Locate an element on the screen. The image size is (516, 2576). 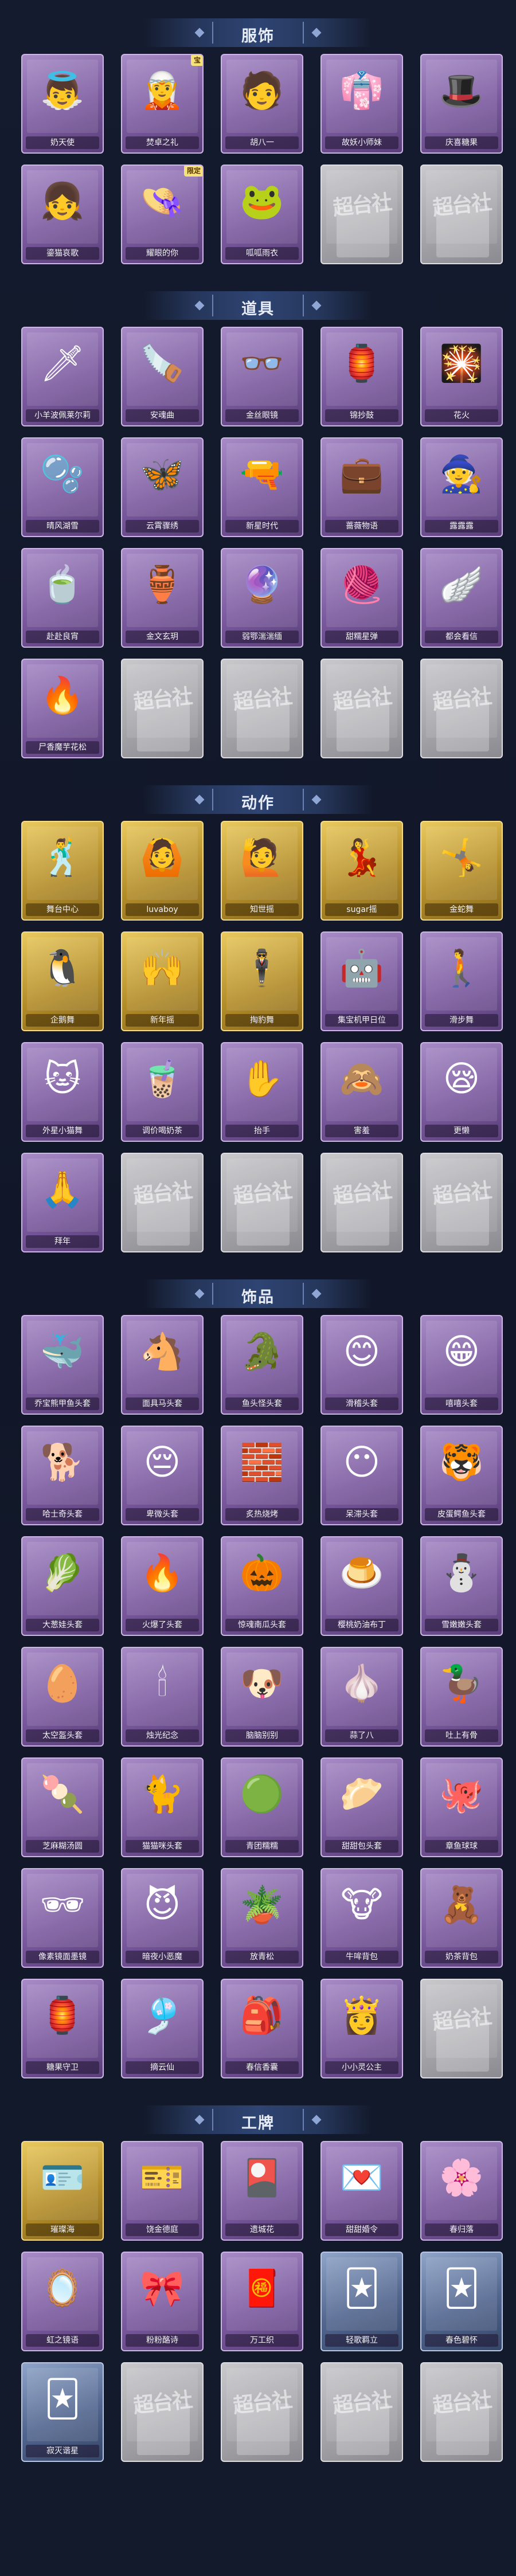
item-card: 🏺 金文玄玥 is located at coordinates (163, 598).